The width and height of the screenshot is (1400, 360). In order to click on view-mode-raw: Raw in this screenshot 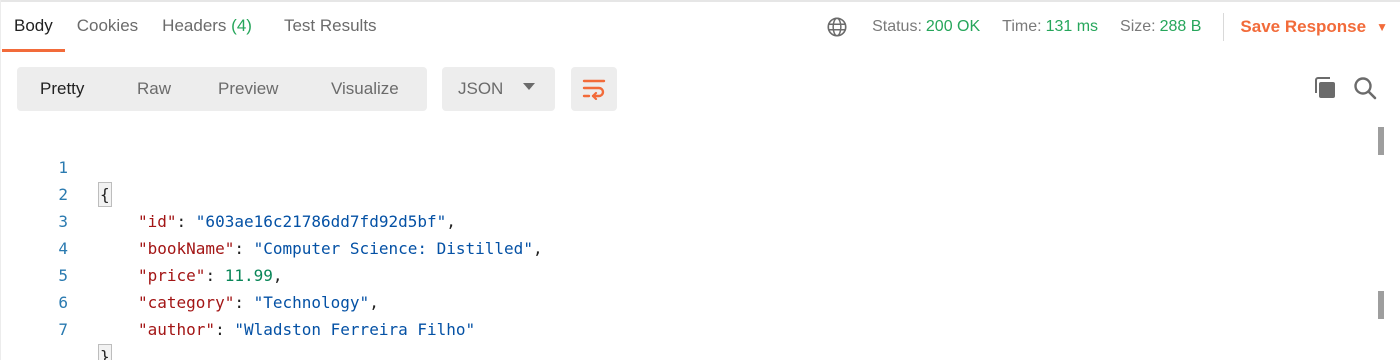, I will do `click(154, 89)`.